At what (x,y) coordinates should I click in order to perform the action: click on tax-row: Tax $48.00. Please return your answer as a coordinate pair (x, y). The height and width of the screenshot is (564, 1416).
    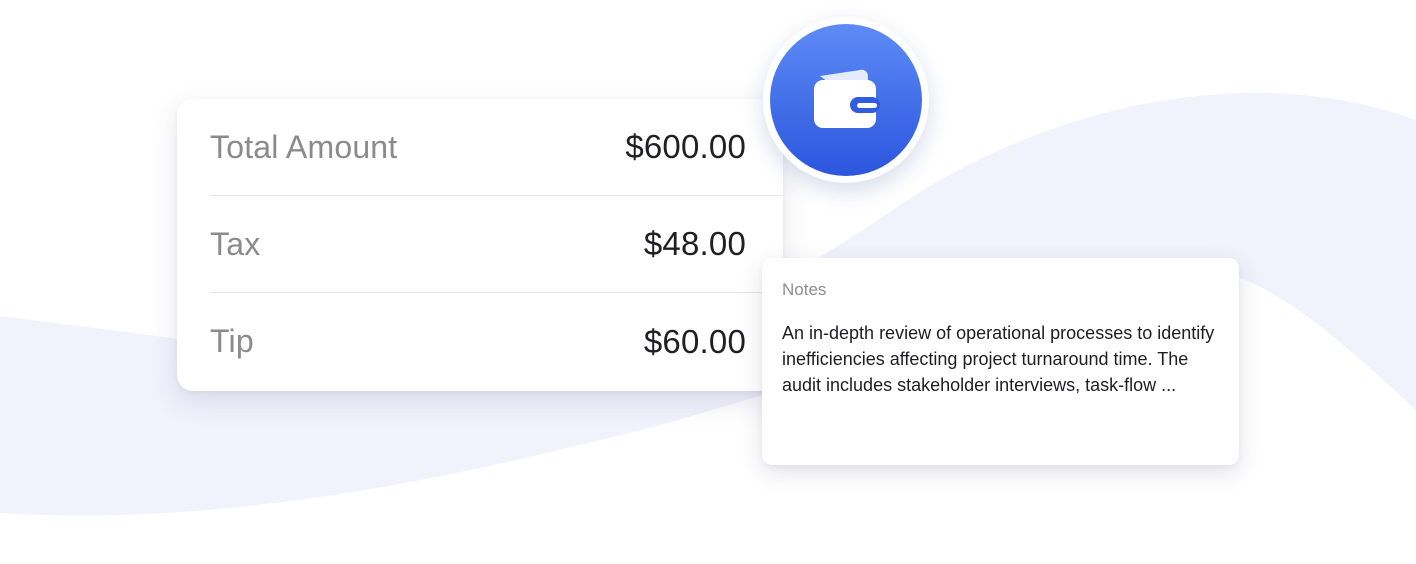
    Looking at the image, I should click on (496, 244).